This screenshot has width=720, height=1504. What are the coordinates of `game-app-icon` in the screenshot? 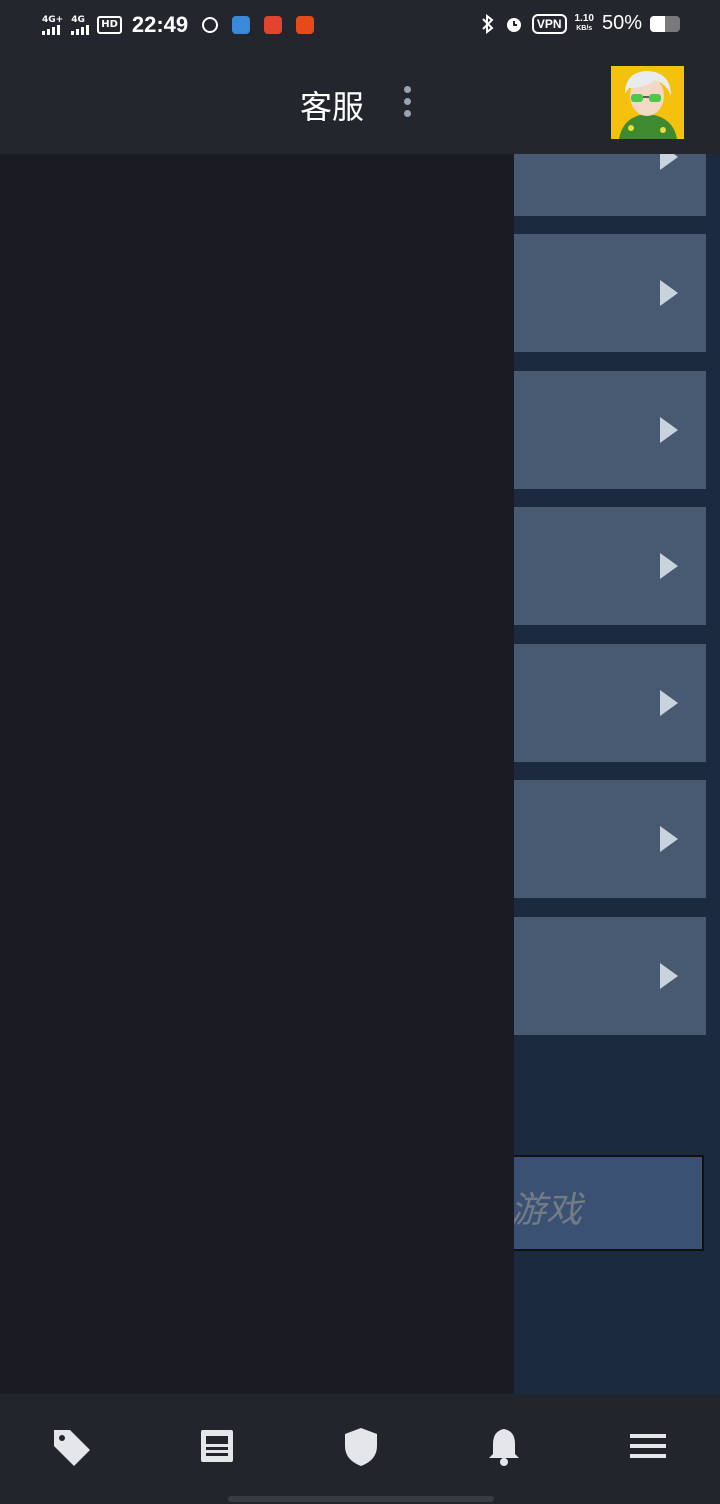 It's located at (273, 25).